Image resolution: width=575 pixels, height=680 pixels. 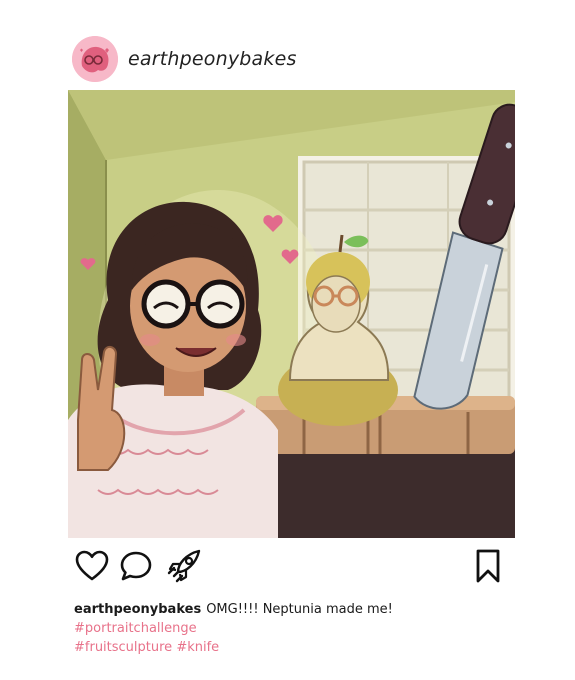 I want to click on avatar, so click(x=95, y=59).